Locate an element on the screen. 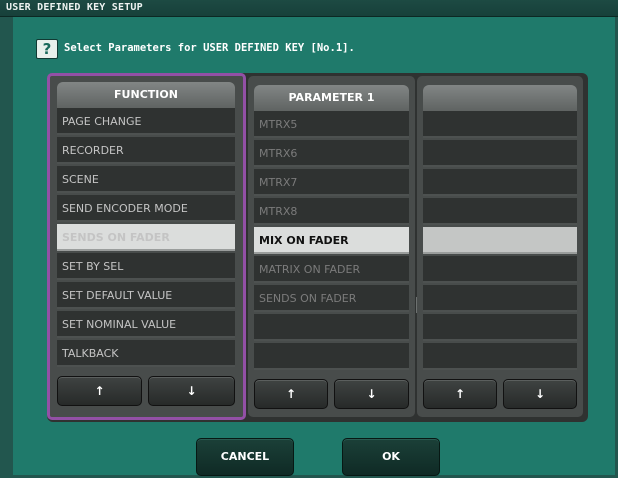  function-row: SEND ENCODER MODE is located at coordinates (146, 208).